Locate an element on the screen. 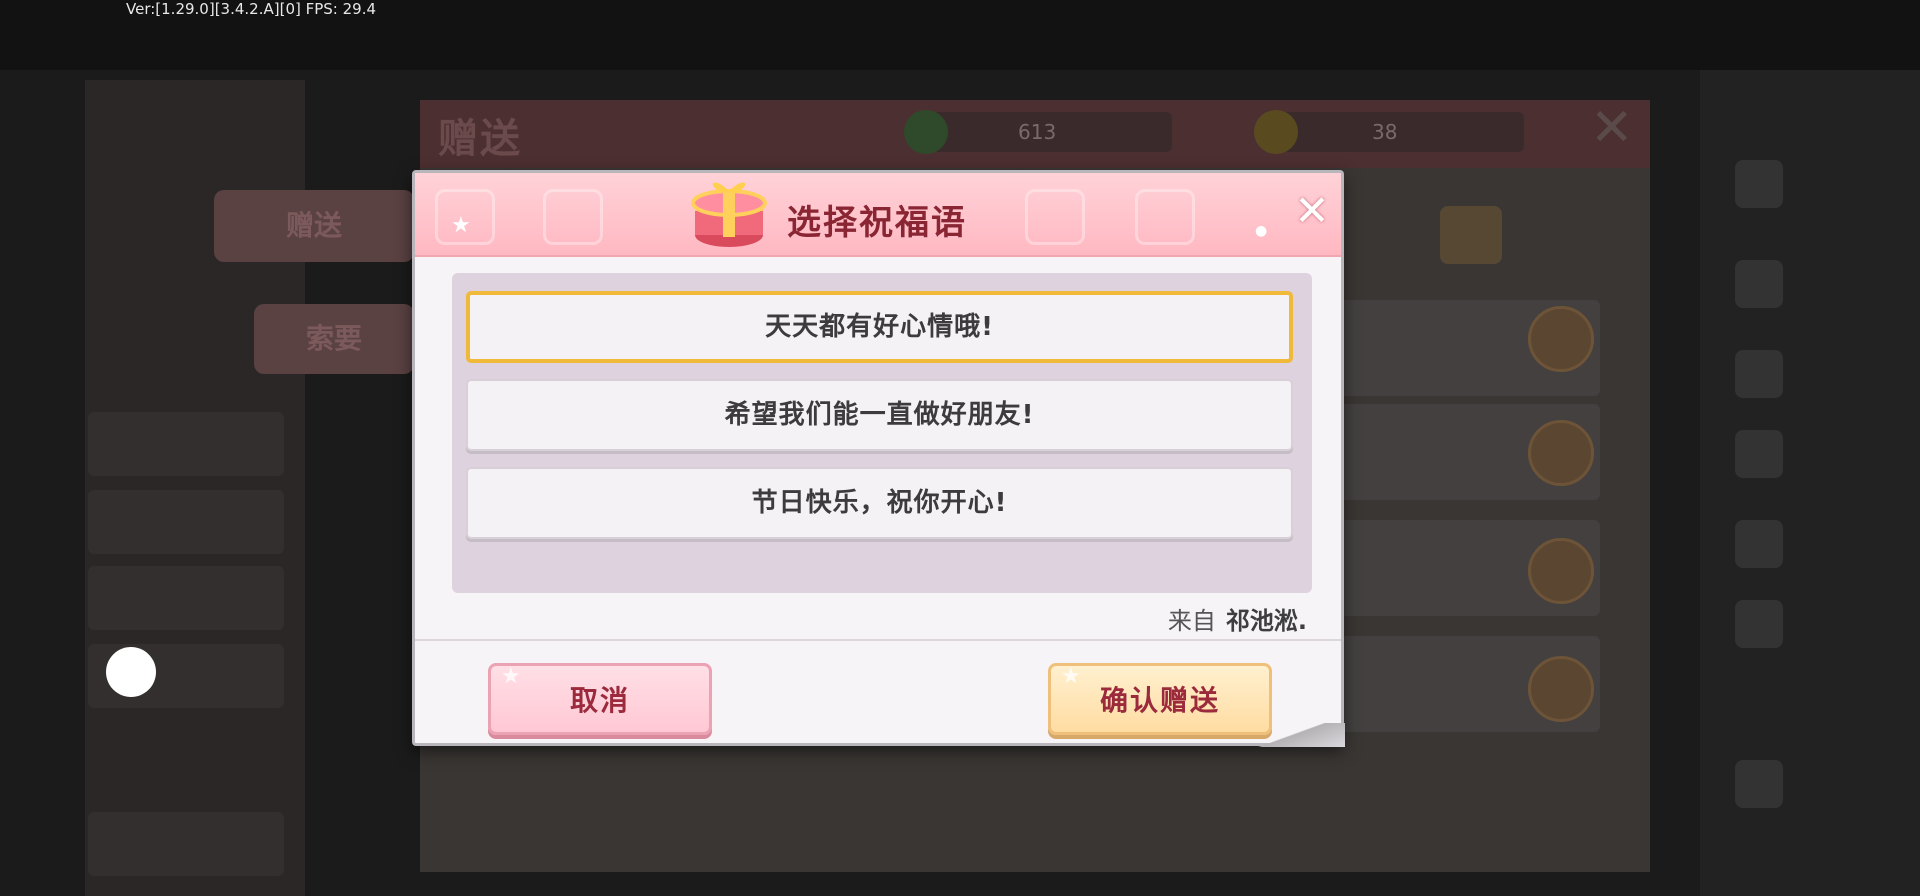 The image size is (1920, 896). close-icon: ✕ is located at coordinates (1312, 211).